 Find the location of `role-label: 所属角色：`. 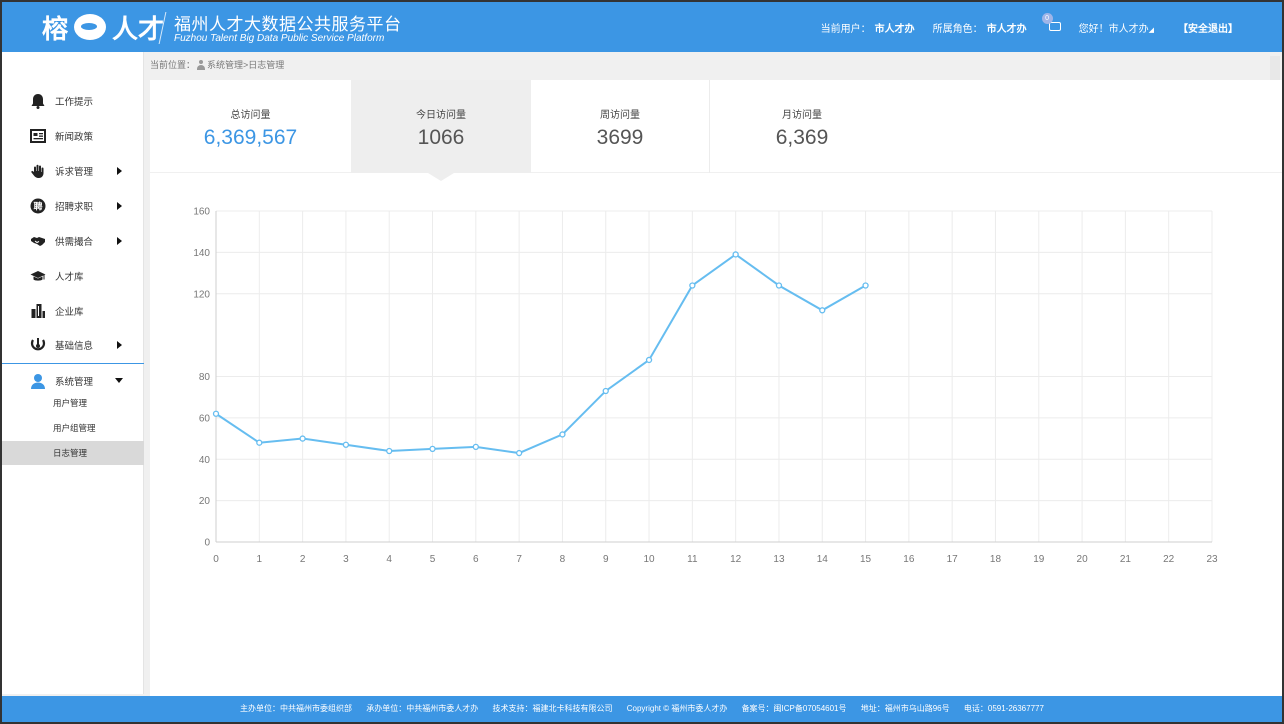

role-label: 所属角色： is located at coordinates (957, 29).